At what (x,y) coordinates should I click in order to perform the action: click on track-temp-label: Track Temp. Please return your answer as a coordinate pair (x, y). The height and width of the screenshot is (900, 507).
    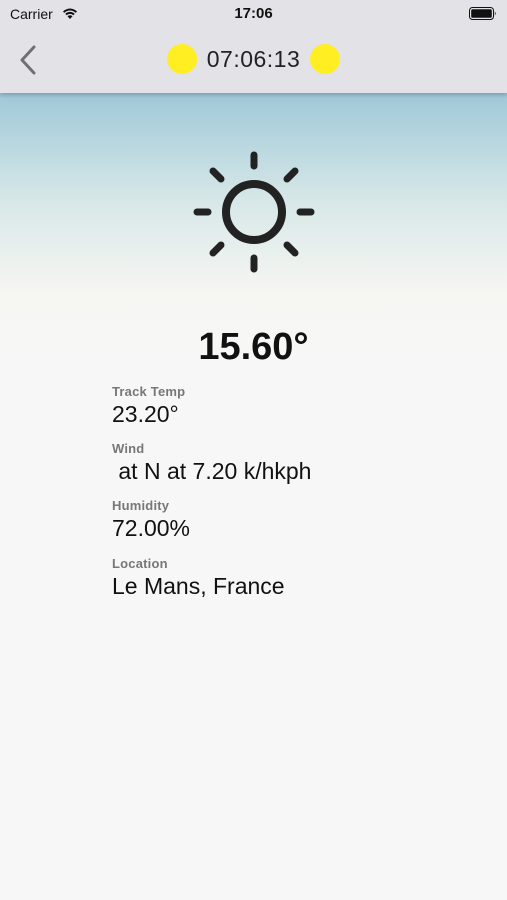
    Looking at the image, I should click on (149, 391).